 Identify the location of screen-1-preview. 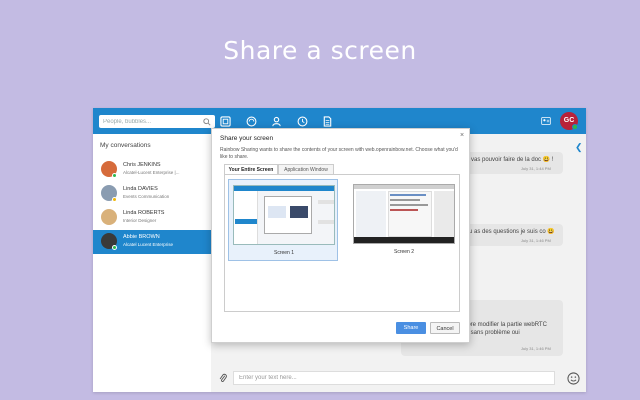
(284, 215).